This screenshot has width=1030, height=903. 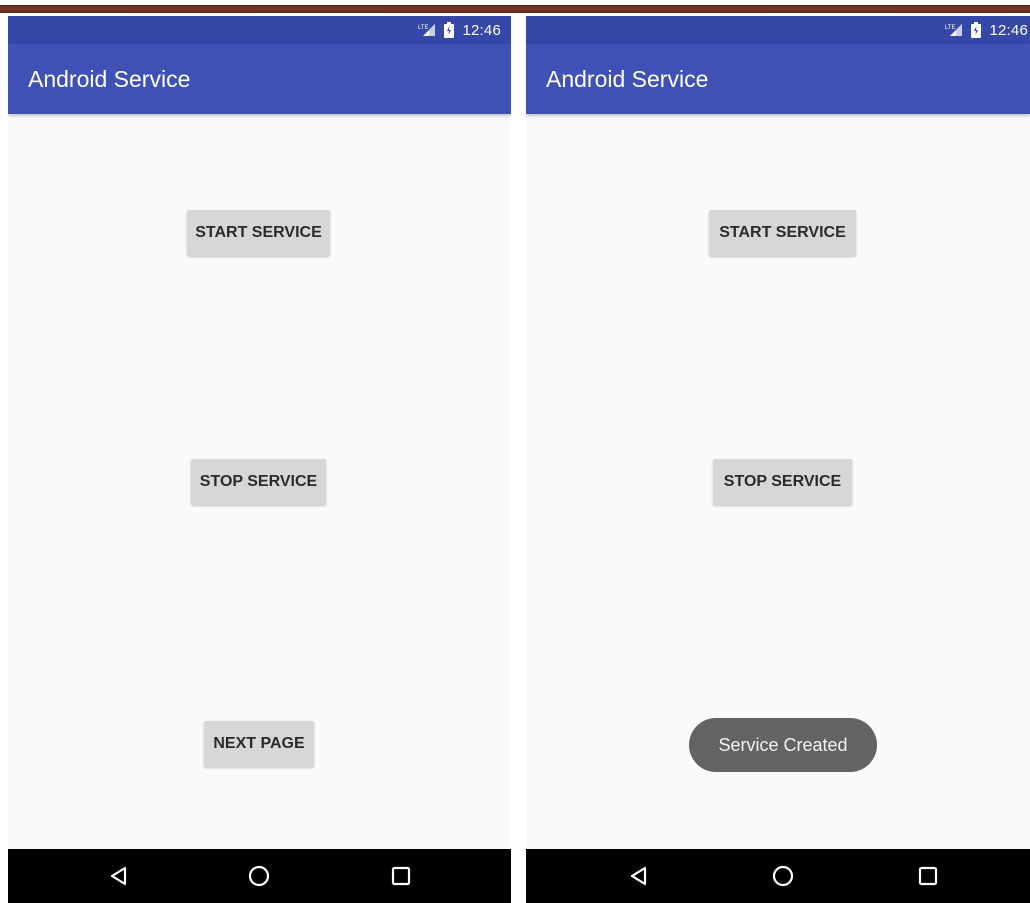 What do you see at coordinates (515, 8) in the screenshot?
I see `top-divider-rule` at bounding box center [515, 8].